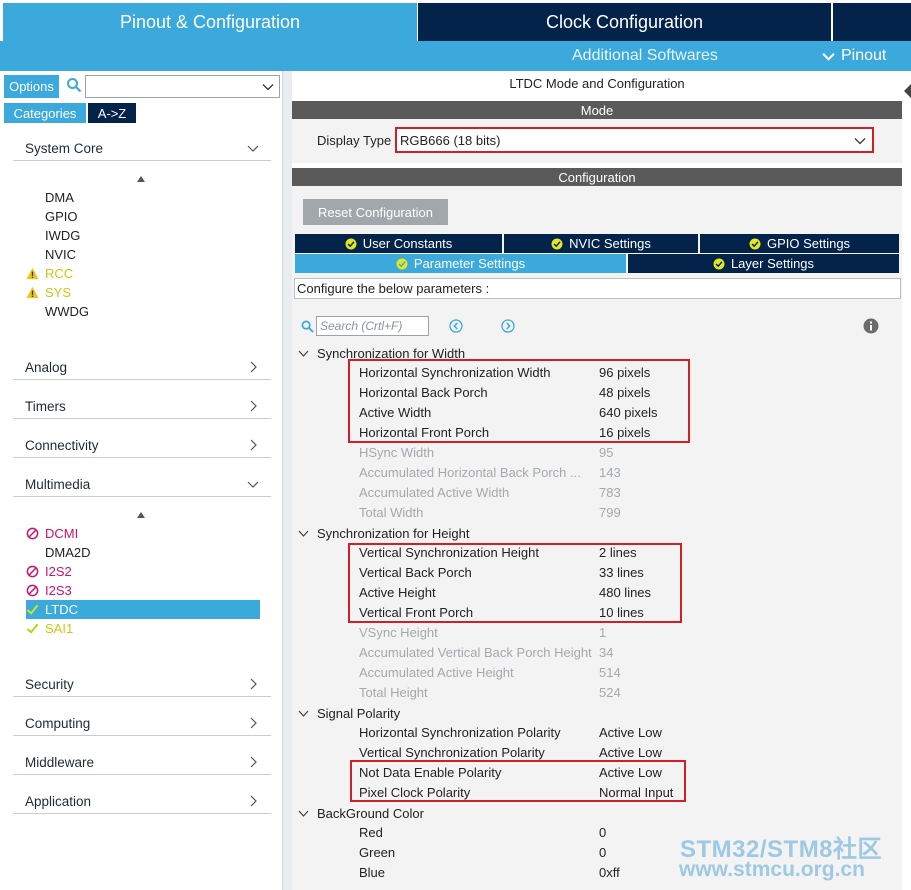 The height and width of the screenshot is (890, 911). Describe the element at coordinates (359, 713) in the screenshot. I see `group-label: Signal Polarity` at that location.